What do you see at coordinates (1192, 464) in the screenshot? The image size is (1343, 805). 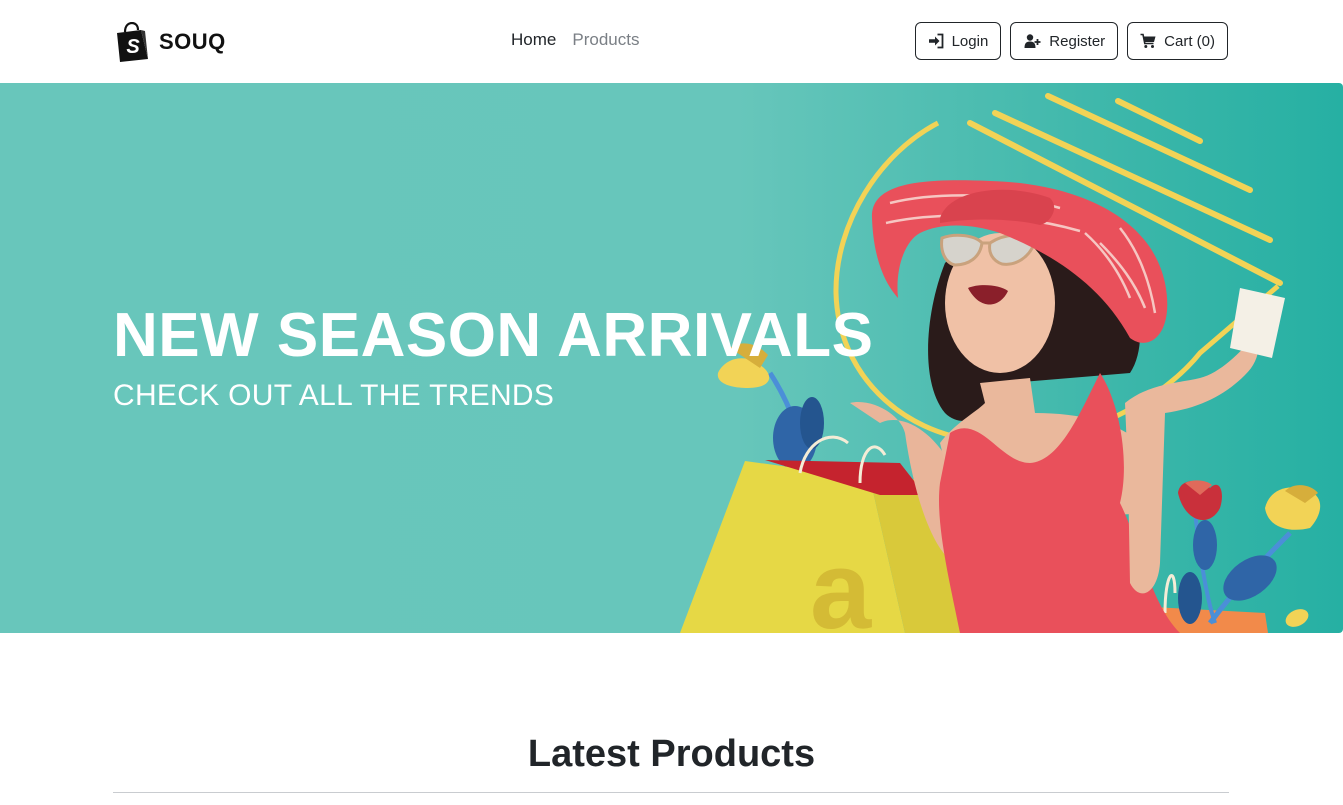 I see `woman-arm-right` at bounding box center [1192, 464].